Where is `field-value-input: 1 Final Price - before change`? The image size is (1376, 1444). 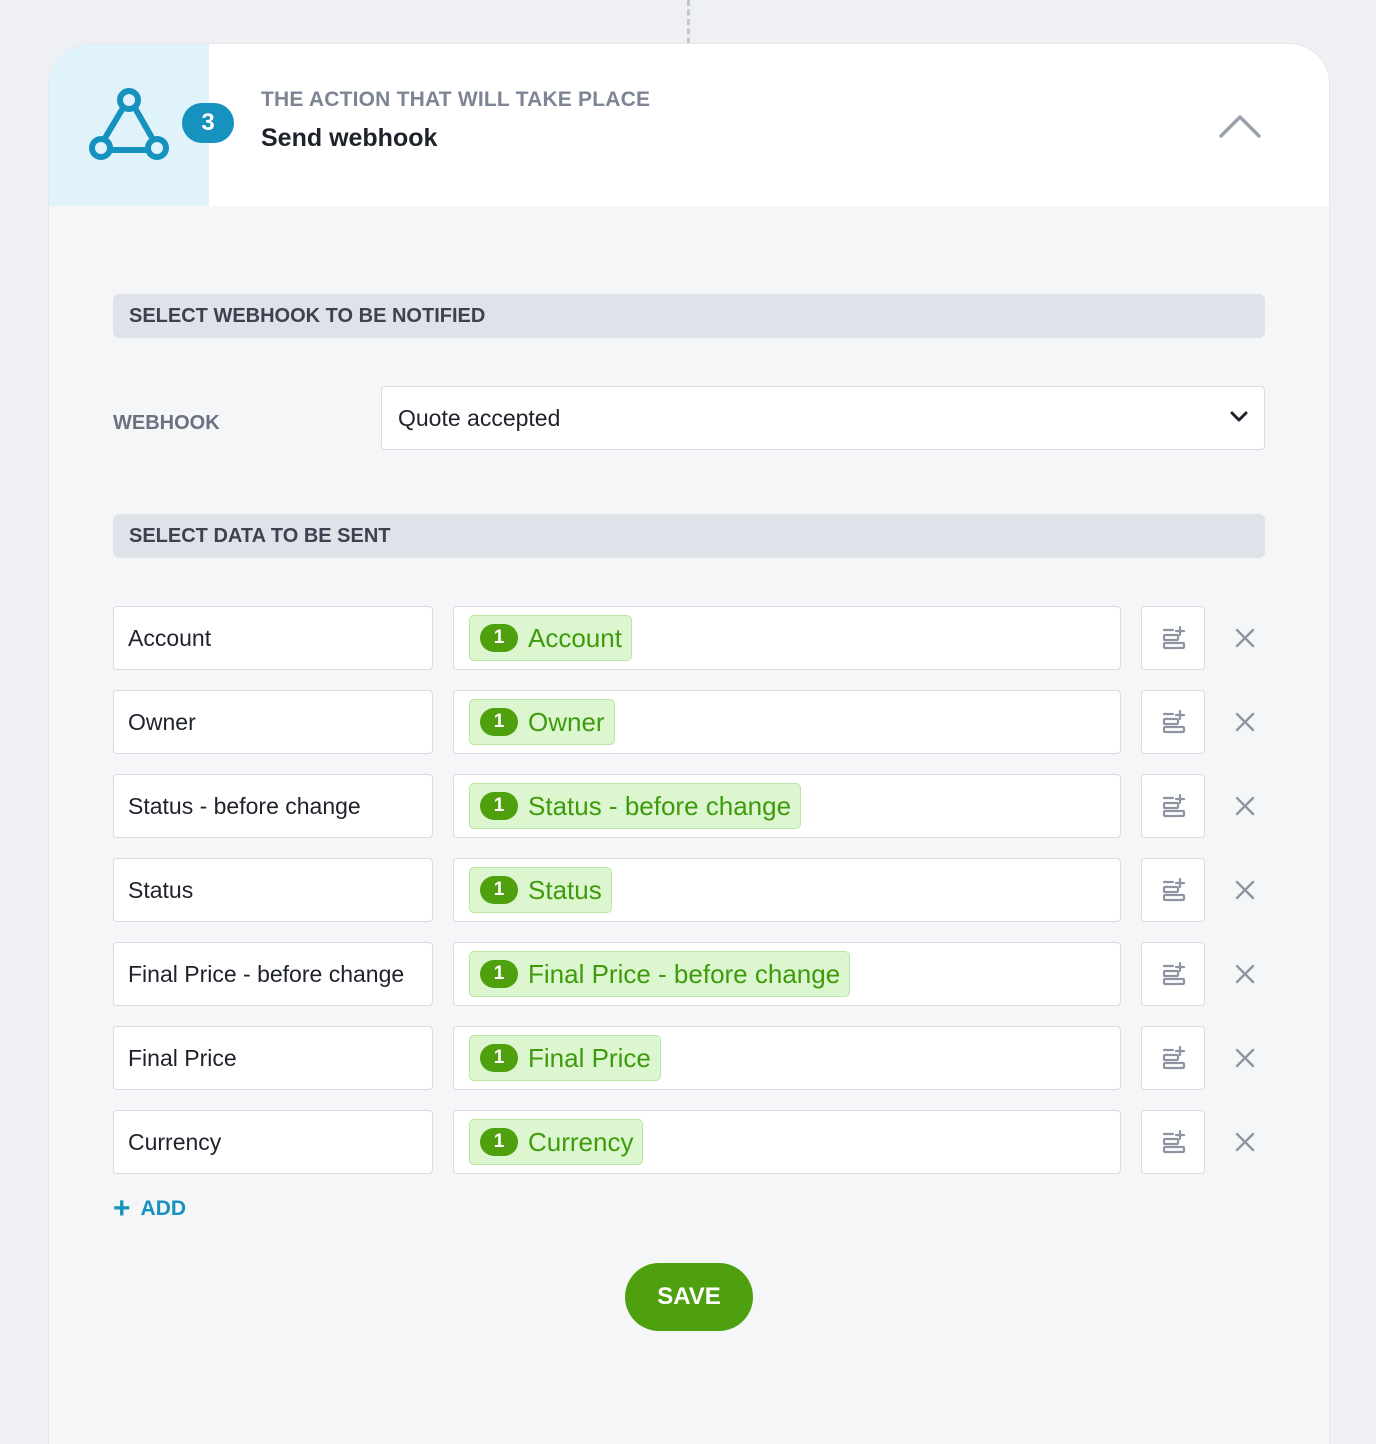
field-value-input: 1 Final Price - before change is located at coordinates (787, 974).